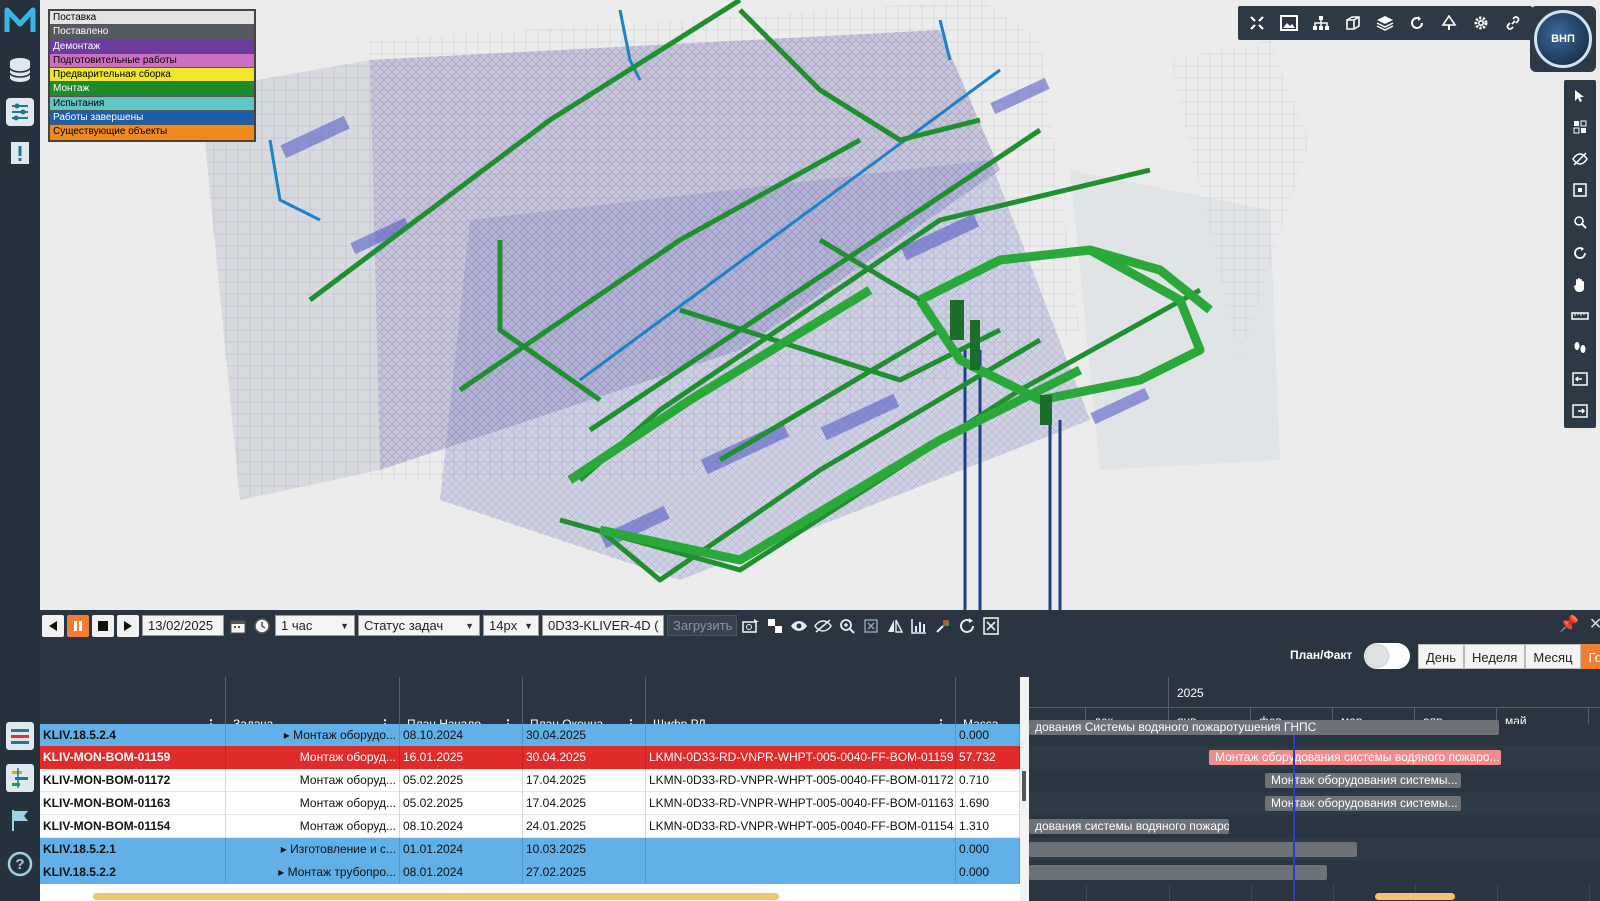  I want to click on select-icon, so click(1580, 96).